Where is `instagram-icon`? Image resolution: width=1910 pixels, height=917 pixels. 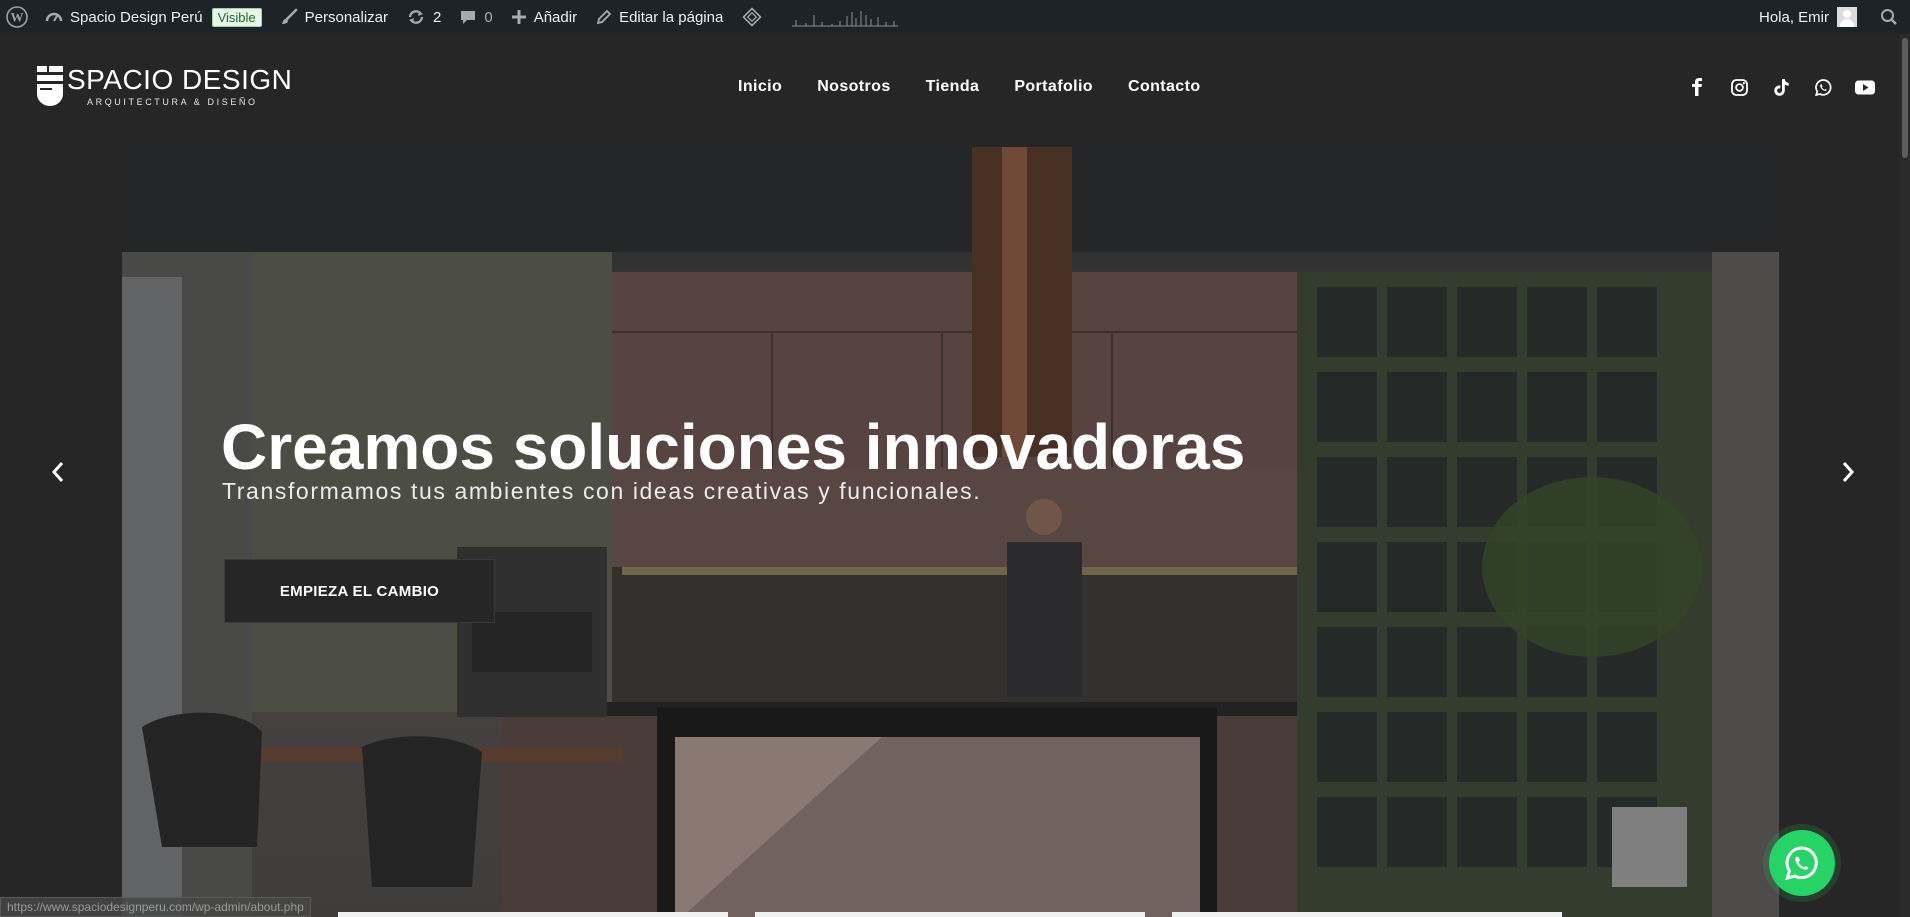 instagram-icon is located at coordinates (1739, 87).